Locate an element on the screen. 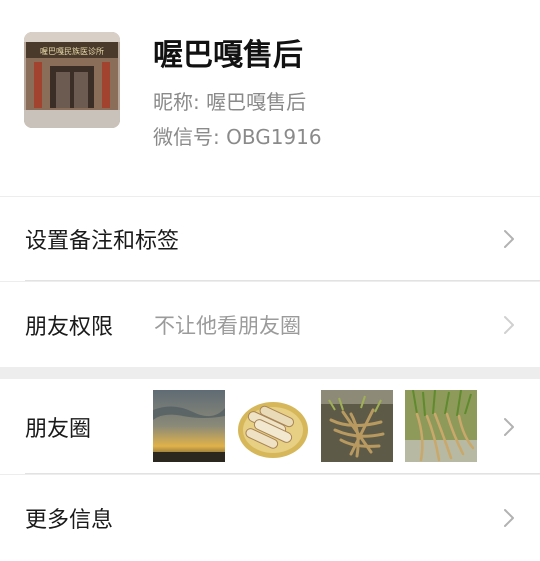 Image resolution: width=540 pixels, height=561 pixels. section-gap is located at coordinates (270, 373).